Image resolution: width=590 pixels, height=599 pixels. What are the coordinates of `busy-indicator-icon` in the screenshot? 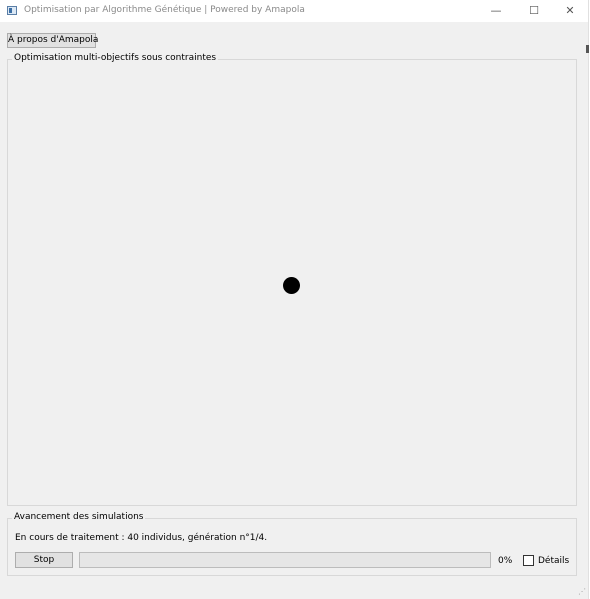 It's located at (291, 285).